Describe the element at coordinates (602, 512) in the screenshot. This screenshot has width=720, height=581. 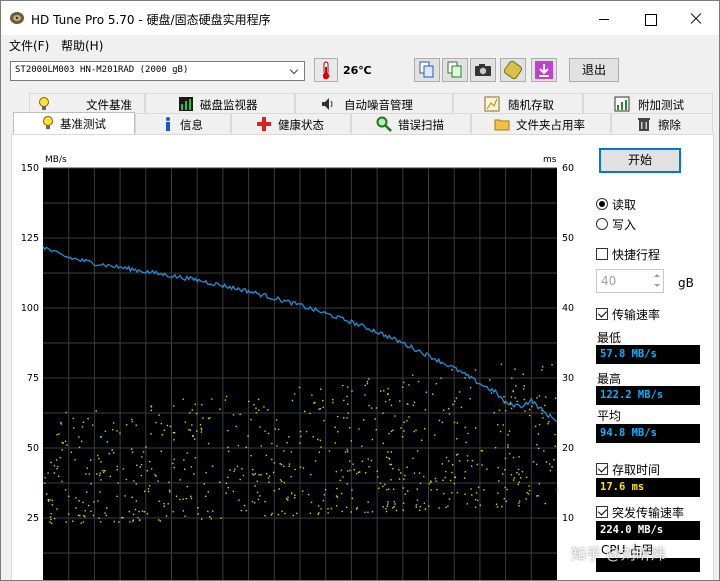
I see `burst-rate-checkbox` at that location.